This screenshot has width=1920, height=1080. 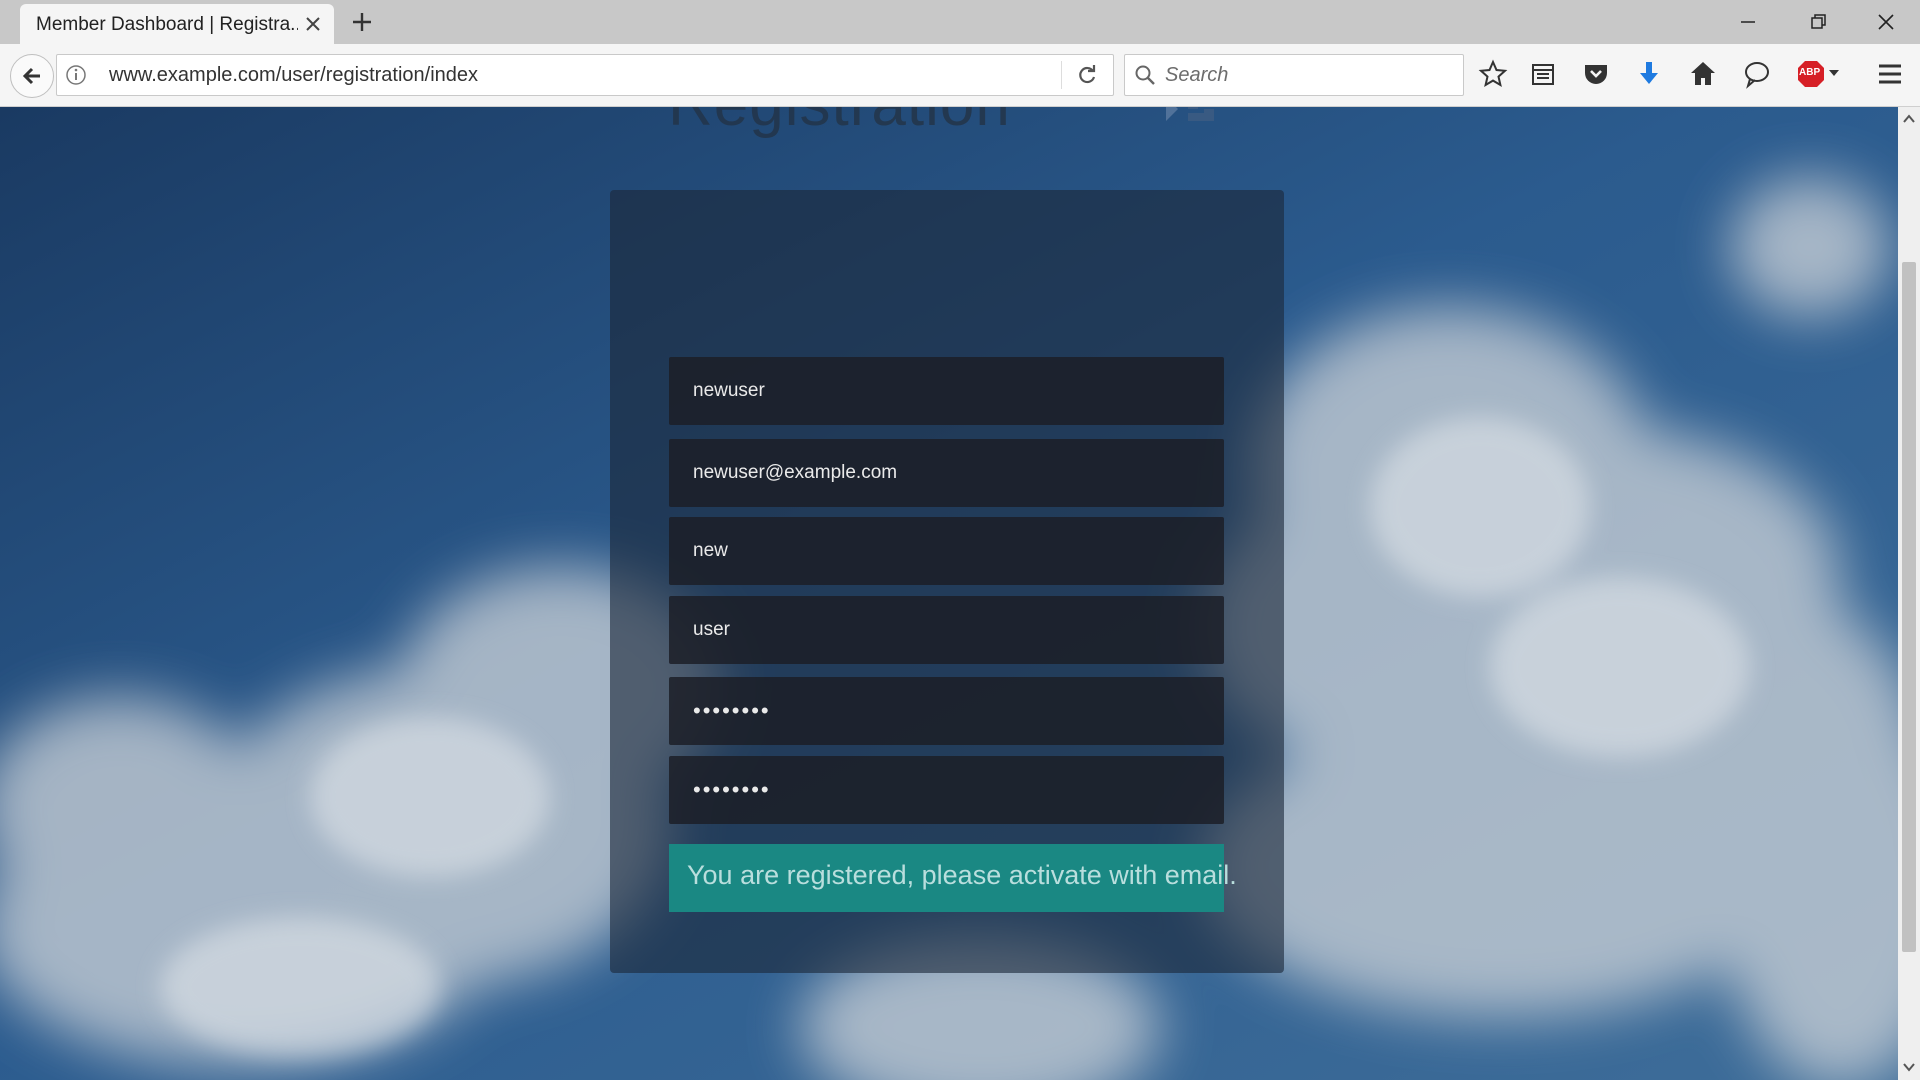 What do you see at coordinates (946, 551) in the screenshot?
I see `first-name-field` at bounding box center [946, 551].